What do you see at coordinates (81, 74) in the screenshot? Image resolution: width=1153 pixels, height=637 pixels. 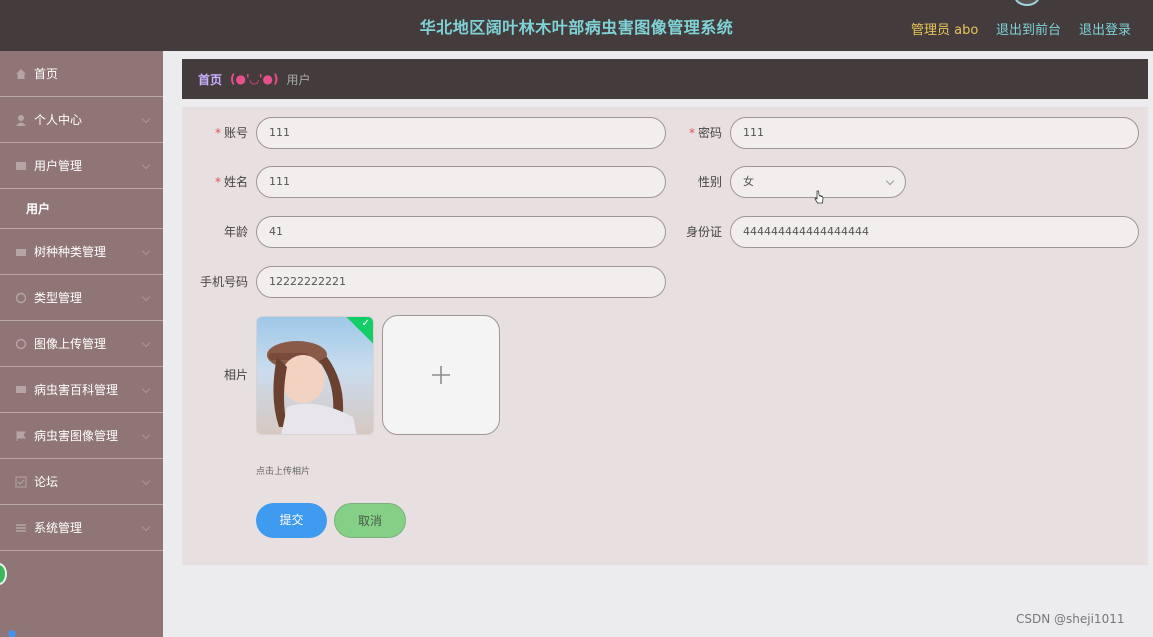 I see `sidebar-item-home: 首页` at bounding box center [81, 74].